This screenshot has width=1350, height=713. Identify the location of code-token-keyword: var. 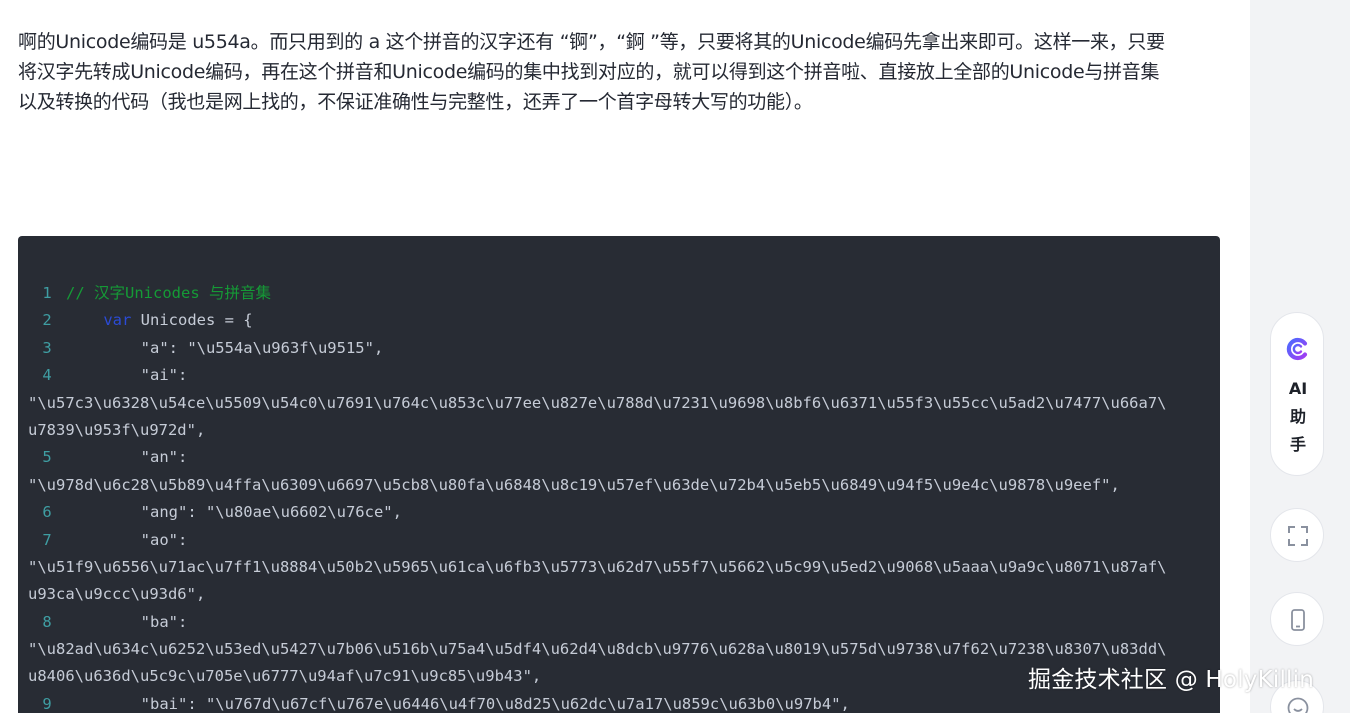
(117, 320).